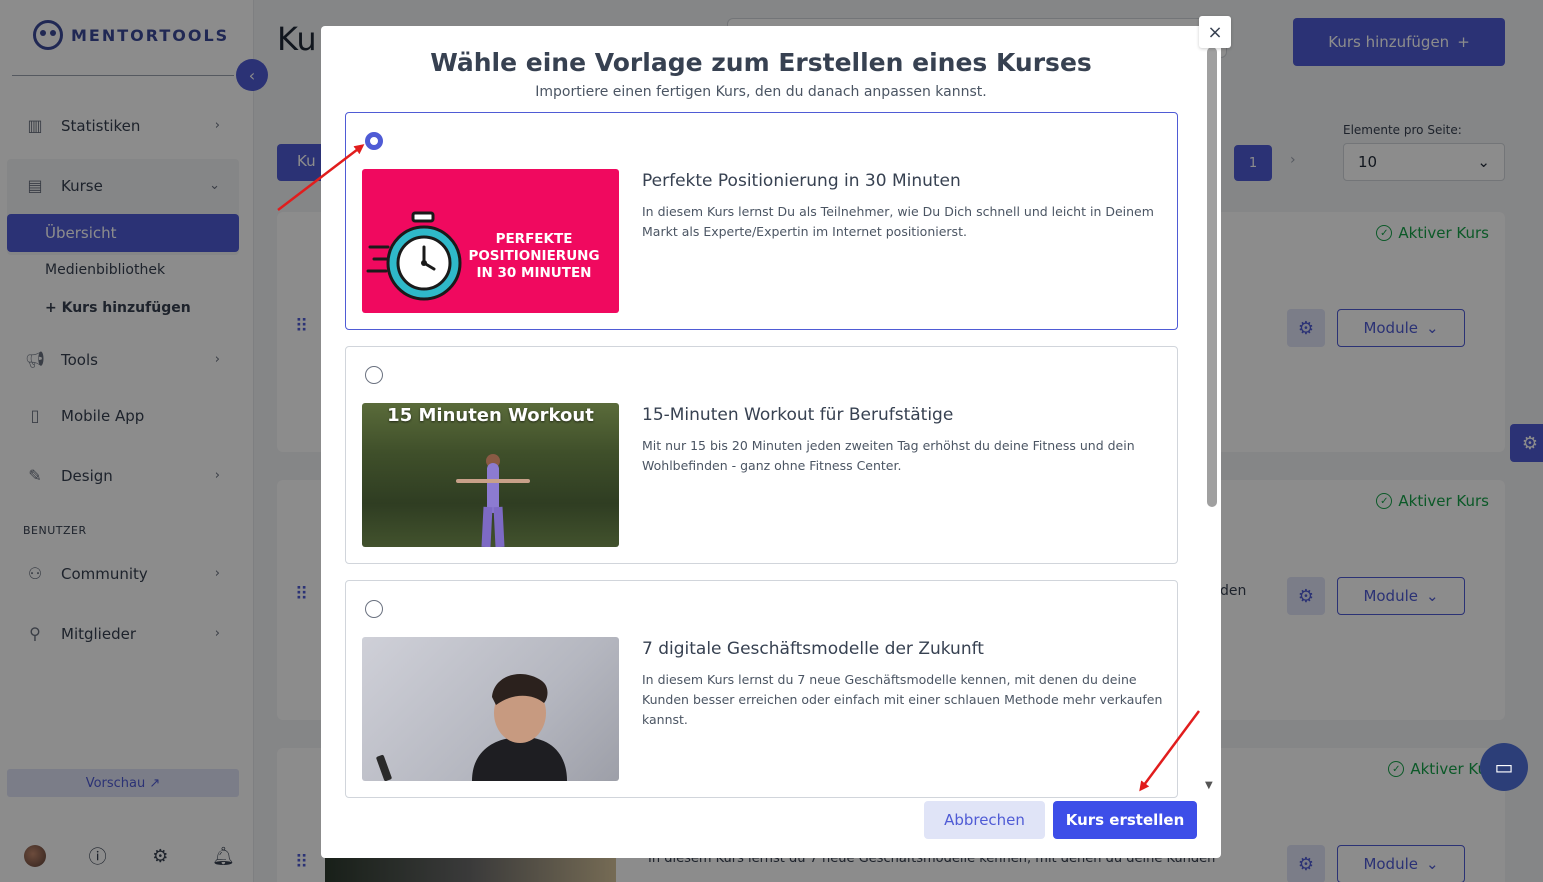  What do you see at coordinates (1215, 32) in the screenshot?
I see `close-icon: ×` at bounding box center [1215, 32].